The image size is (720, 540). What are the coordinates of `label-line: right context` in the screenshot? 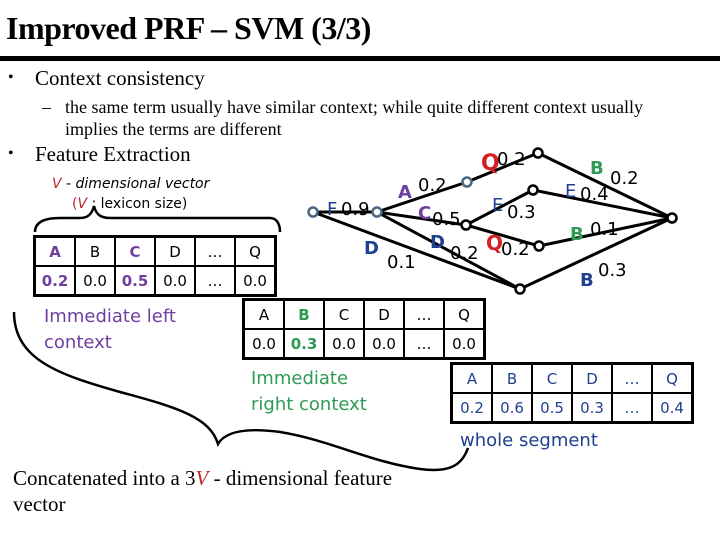 It's located at (309, 404).